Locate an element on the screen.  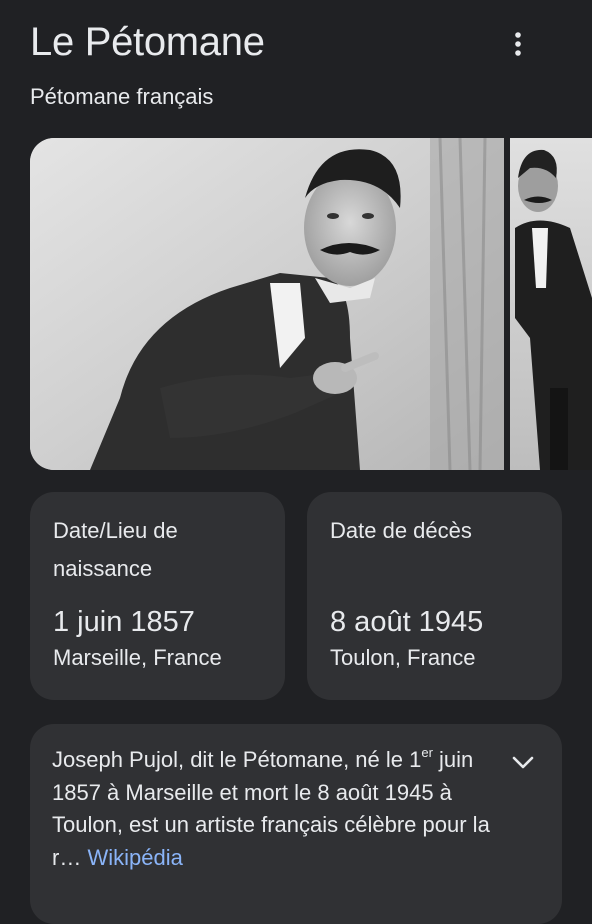
chevron-down-icon is located at coordinates (523, 762).